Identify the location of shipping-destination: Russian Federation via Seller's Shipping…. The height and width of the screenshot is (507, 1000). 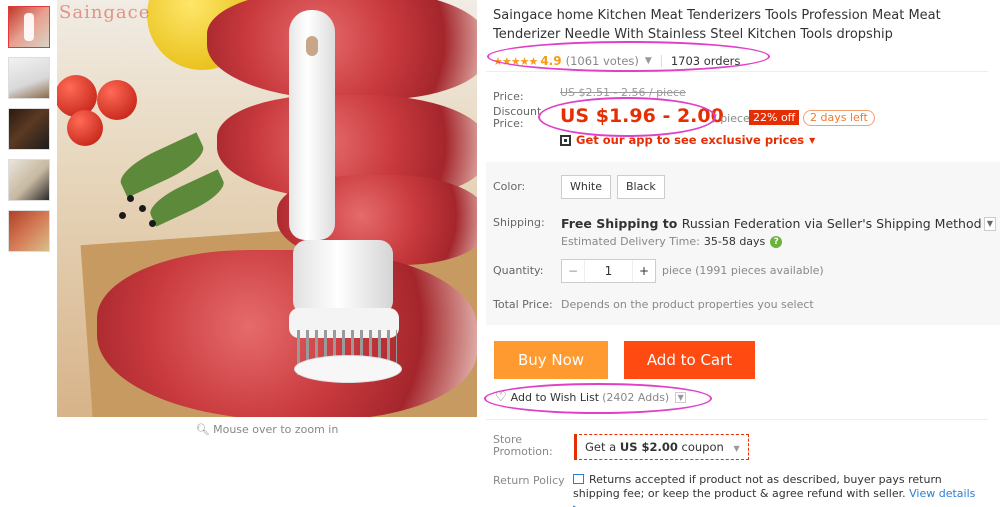
(831, 223).